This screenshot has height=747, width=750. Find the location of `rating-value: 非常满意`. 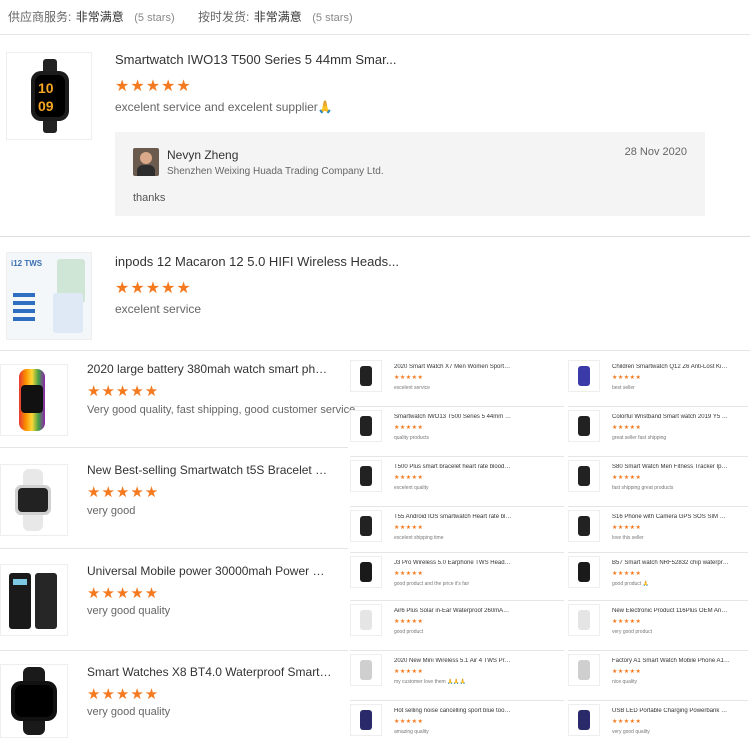

rating-value: 非常满意 is located at coordinates (99, 17).